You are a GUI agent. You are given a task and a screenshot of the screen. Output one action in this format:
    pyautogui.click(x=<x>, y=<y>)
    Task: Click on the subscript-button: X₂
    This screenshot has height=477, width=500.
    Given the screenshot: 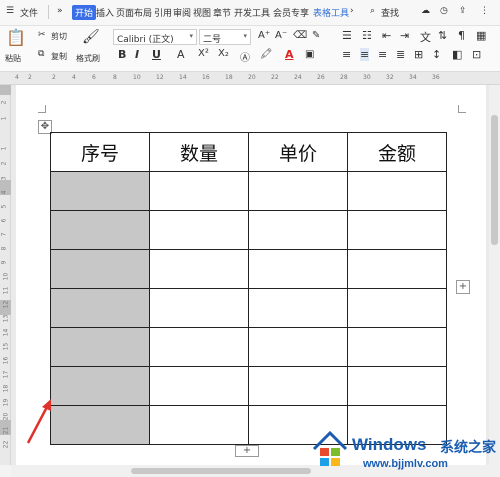 What is the action you would take?
    pyautogui.click(x=223, y=53)
    